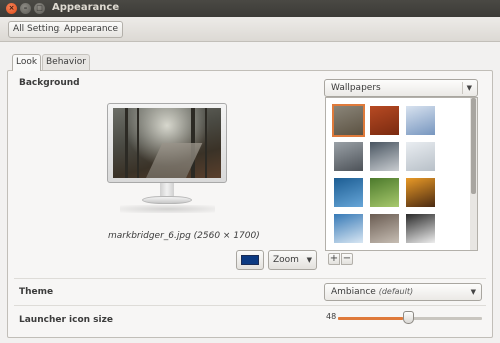 The image size is (500, 343). What do you see at coordinates (408, 317) in the screenshot?
I see `slider-knob` at bounding box center [408, 317].